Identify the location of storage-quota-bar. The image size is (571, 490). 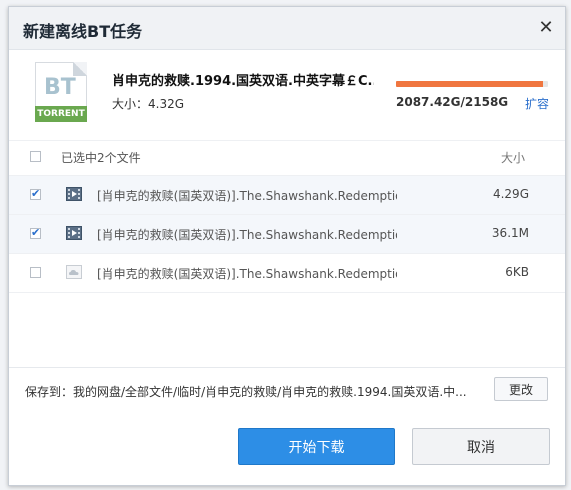
(472, 84).